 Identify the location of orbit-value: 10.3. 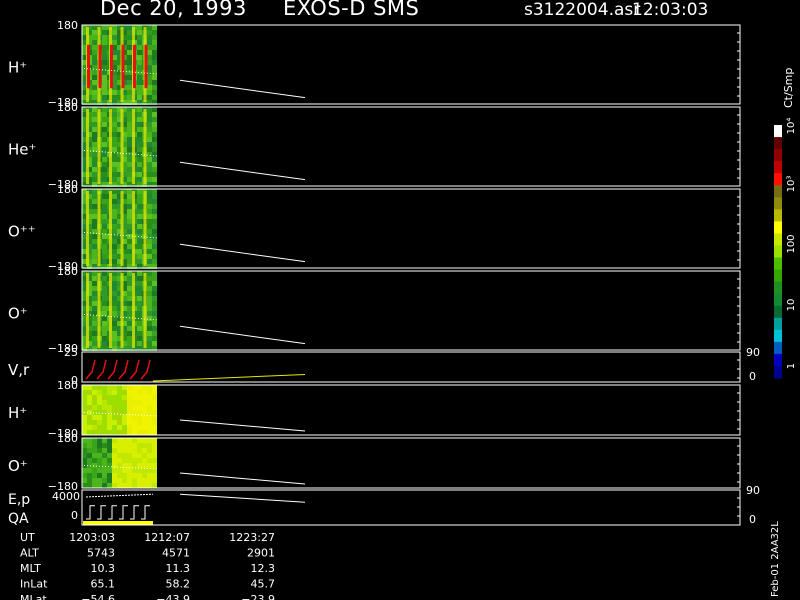
(103, 568).